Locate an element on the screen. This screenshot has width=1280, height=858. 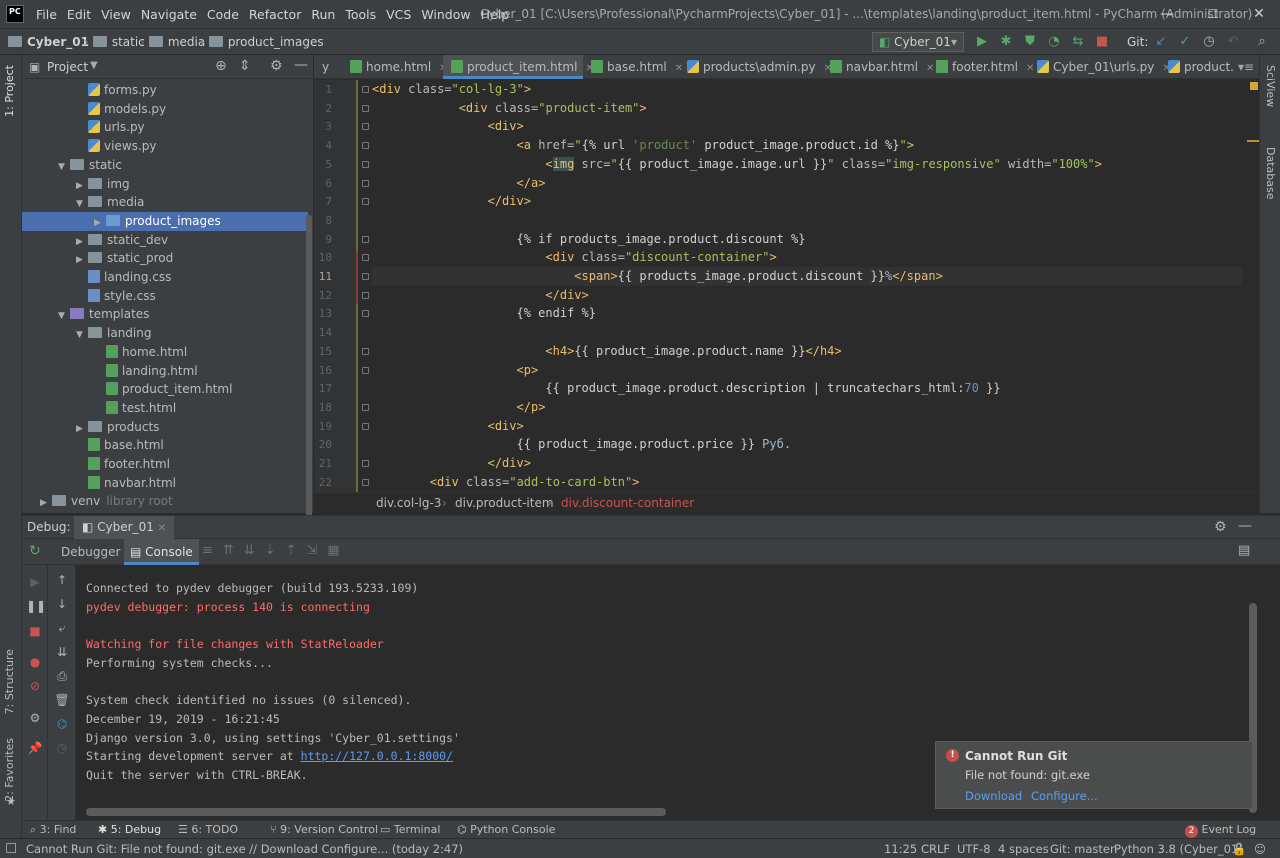
python-console-tool-tab: ⌬ Python Console is located at coordinates (506, 829).